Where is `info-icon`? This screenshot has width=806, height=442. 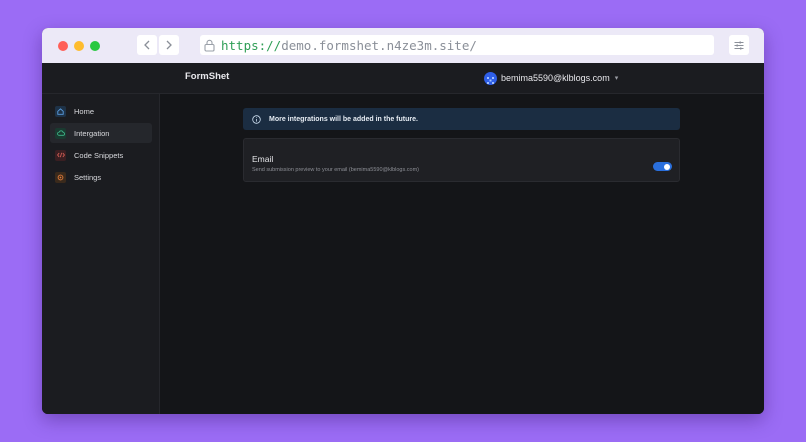 info-icon is located at coordinates (256, 119).